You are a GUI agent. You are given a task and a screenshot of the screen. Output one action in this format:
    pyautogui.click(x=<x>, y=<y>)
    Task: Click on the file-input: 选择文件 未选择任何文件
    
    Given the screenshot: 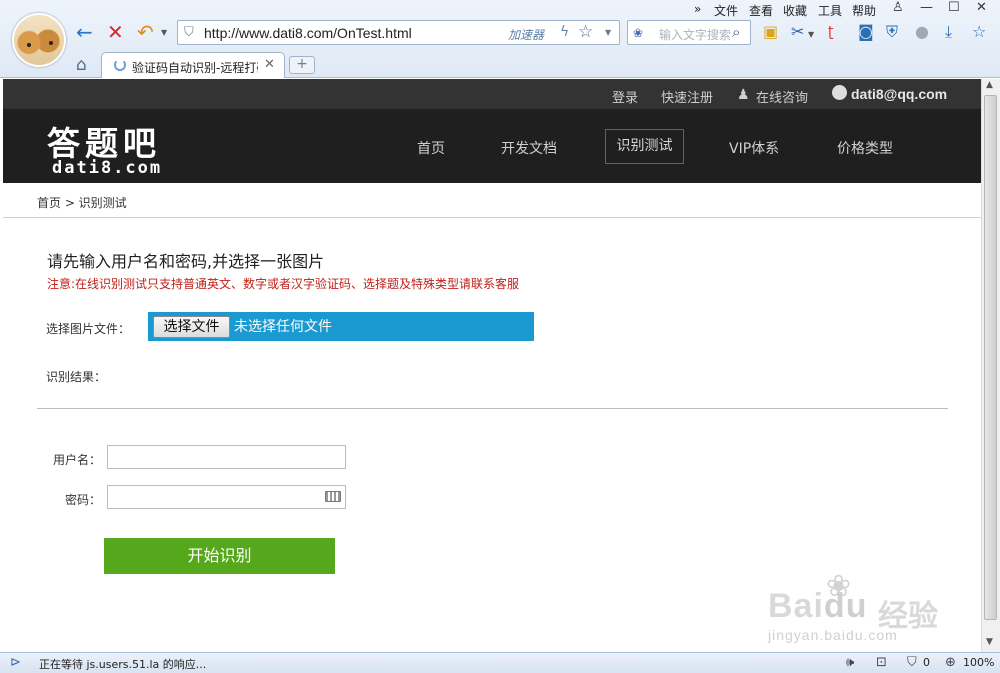 What is the action you would take?
    pyautogui.click(x=341, y=326)
    